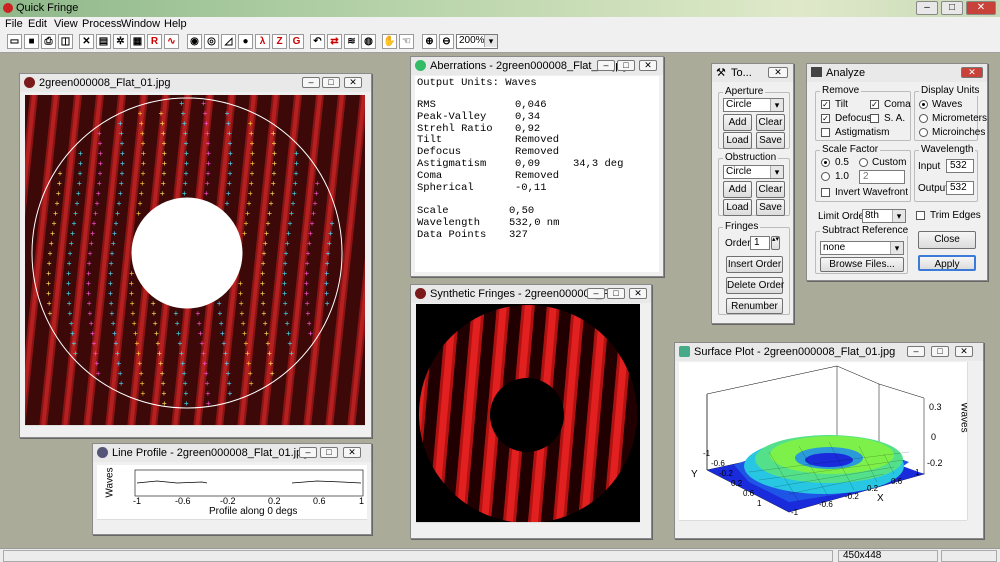 This screenshot has width=1000, height=562. What do you see at coordinates (947, 263) in the screenshot?
I see `apply-button: Apply` at bounding box center [947, 263].